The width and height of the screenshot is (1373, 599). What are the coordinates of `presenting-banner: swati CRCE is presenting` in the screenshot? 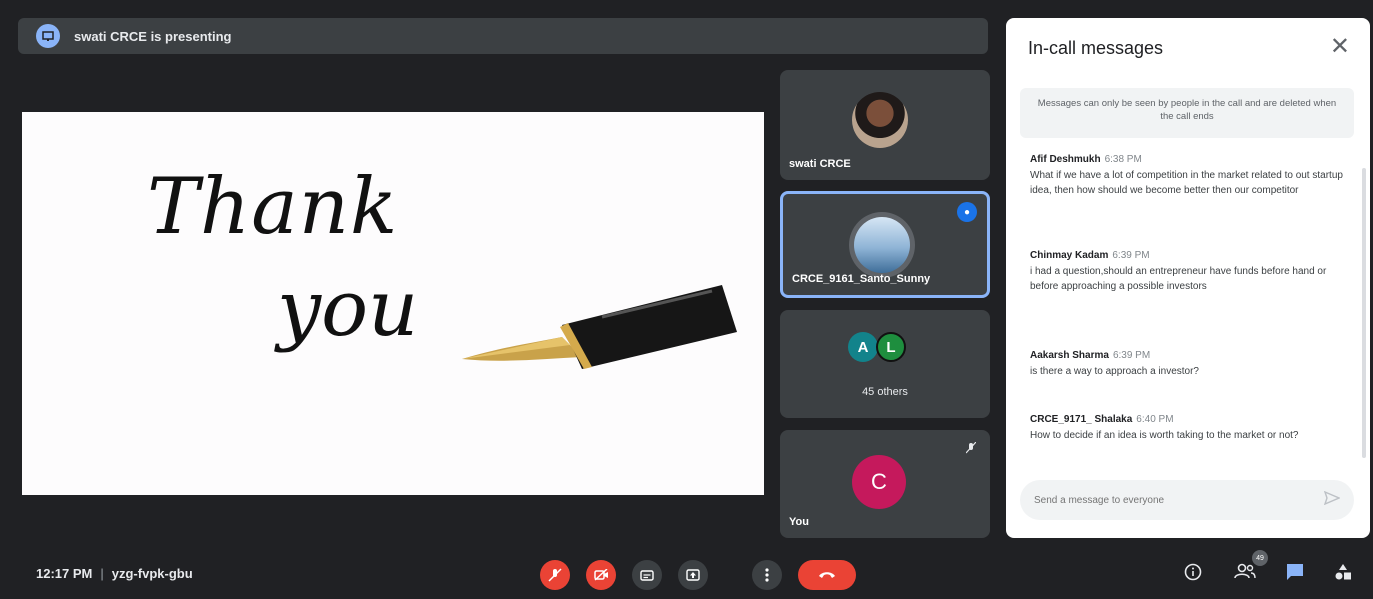 It's located at (503, 36).